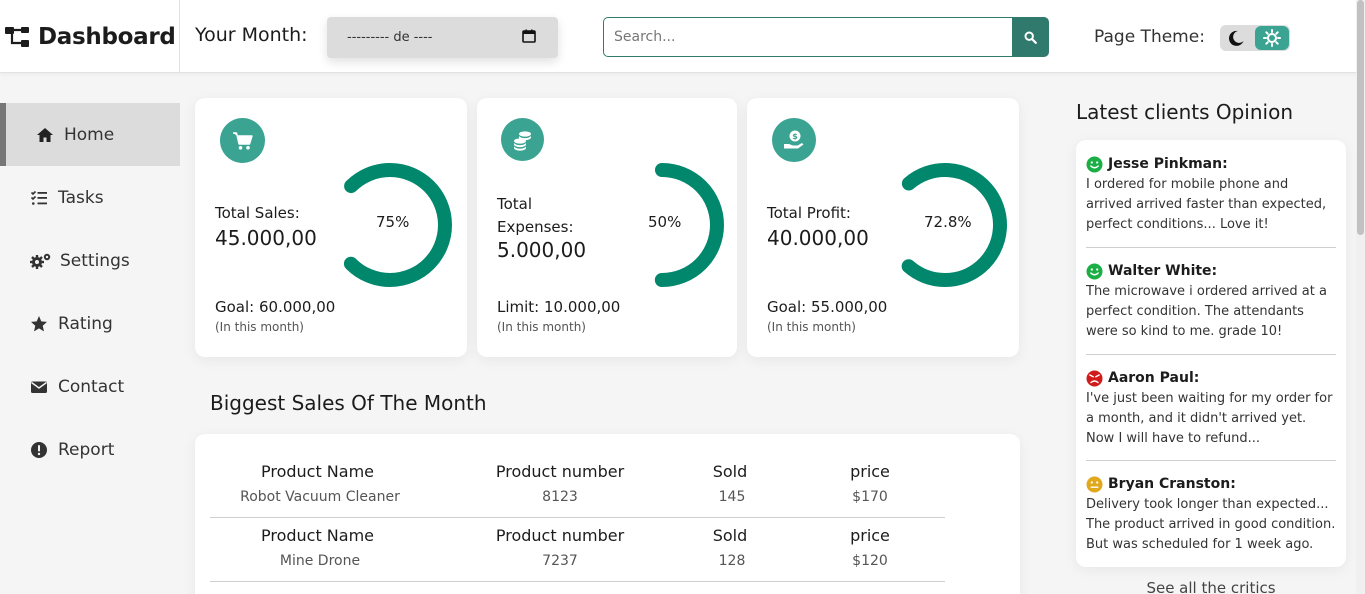 This screenshot has width=1365, height=594. Describe the element at coordinates (1094, 164) in the screenshot. I see `happy-face-icon` at that location.